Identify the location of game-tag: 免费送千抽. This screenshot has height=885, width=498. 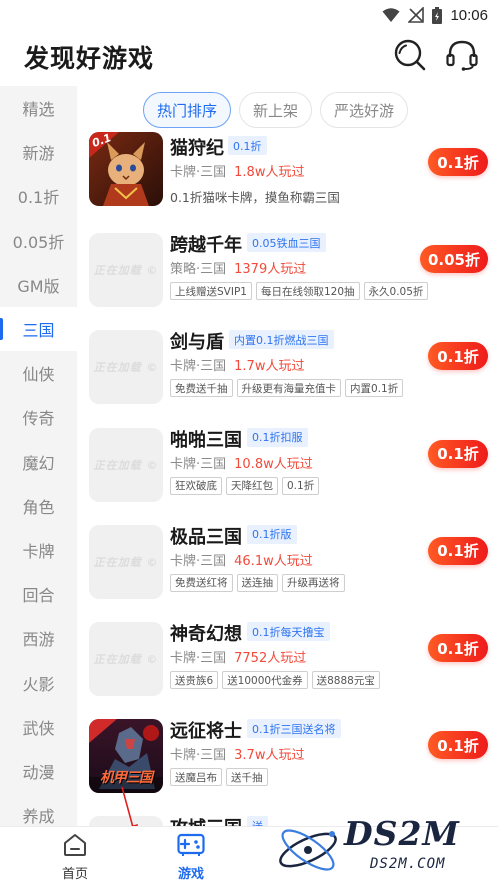
(201, 388).